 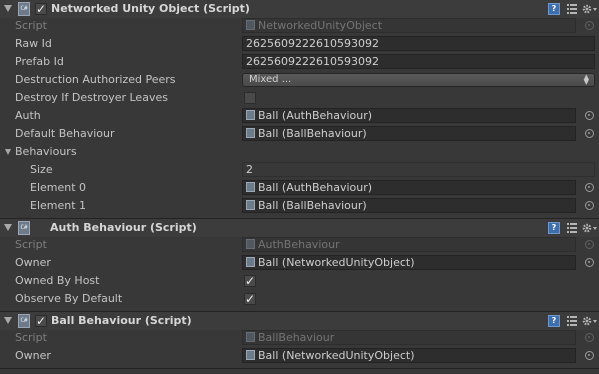 What do you see at coordinates (409, 337) in the screenshot?
I see `script-field: BallBehaviour` at bounding box center [409, 337].